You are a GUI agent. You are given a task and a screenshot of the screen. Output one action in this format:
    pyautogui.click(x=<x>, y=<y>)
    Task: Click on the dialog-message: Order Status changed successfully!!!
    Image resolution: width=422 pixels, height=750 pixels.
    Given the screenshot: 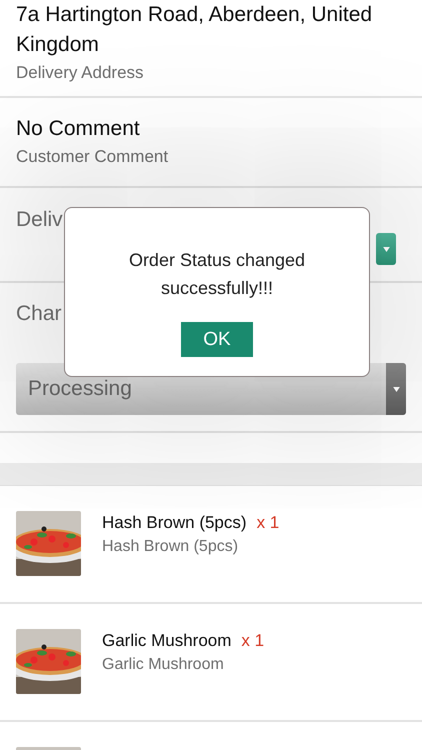 What is the action you would take?
    pyautogui.click(x=217, y=274)
    